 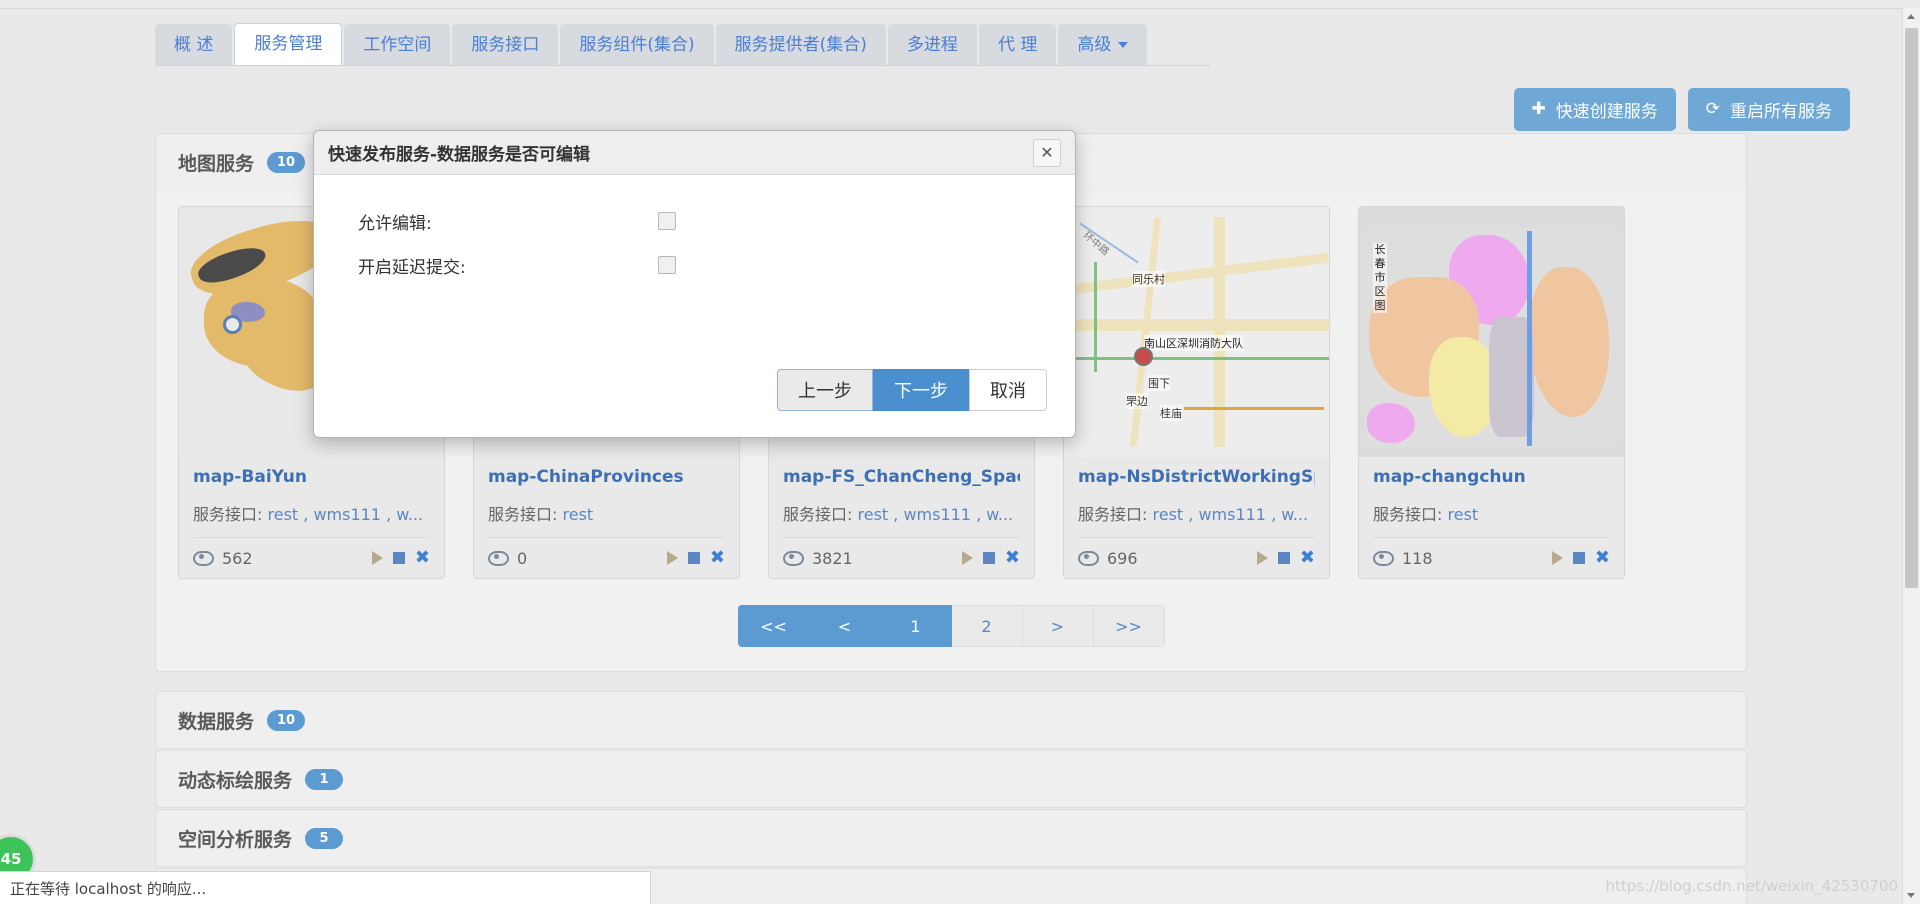 I want to click on panel-header-spatial-analysis: 空间分析服务 5, so click(x=951, y=838).